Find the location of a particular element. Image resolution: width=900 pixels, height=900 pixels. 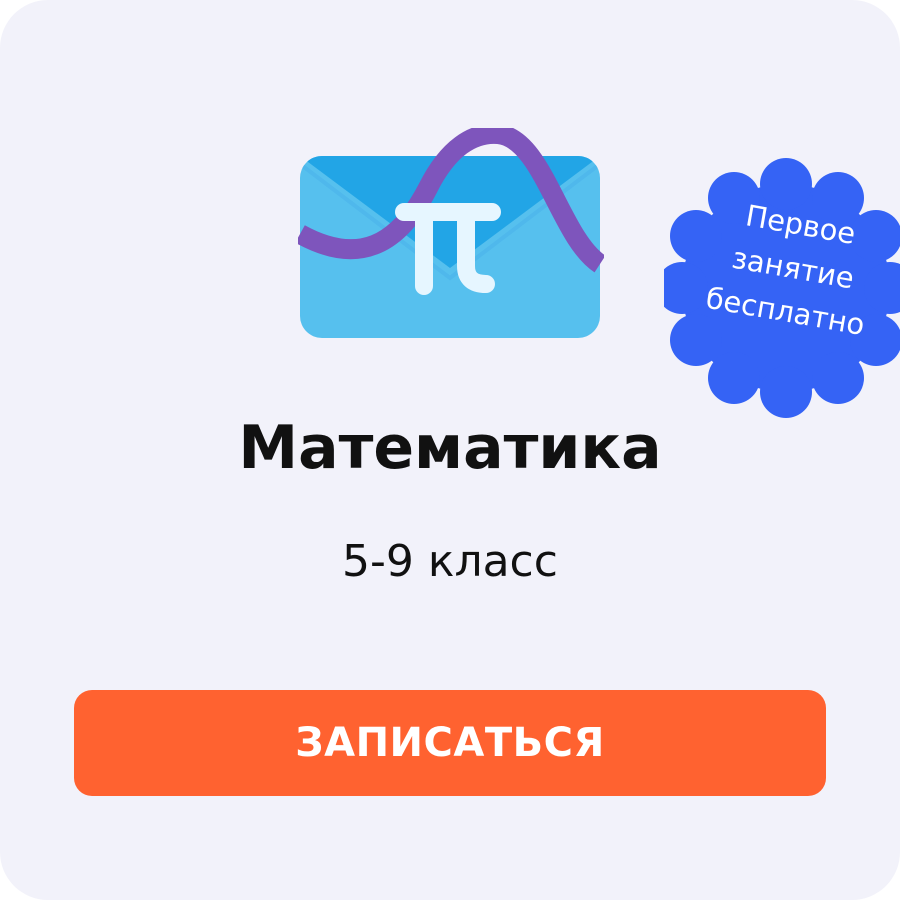

sign-up-button: ЗАПИСАТЬСЯ is located at coordinates (450, 743).